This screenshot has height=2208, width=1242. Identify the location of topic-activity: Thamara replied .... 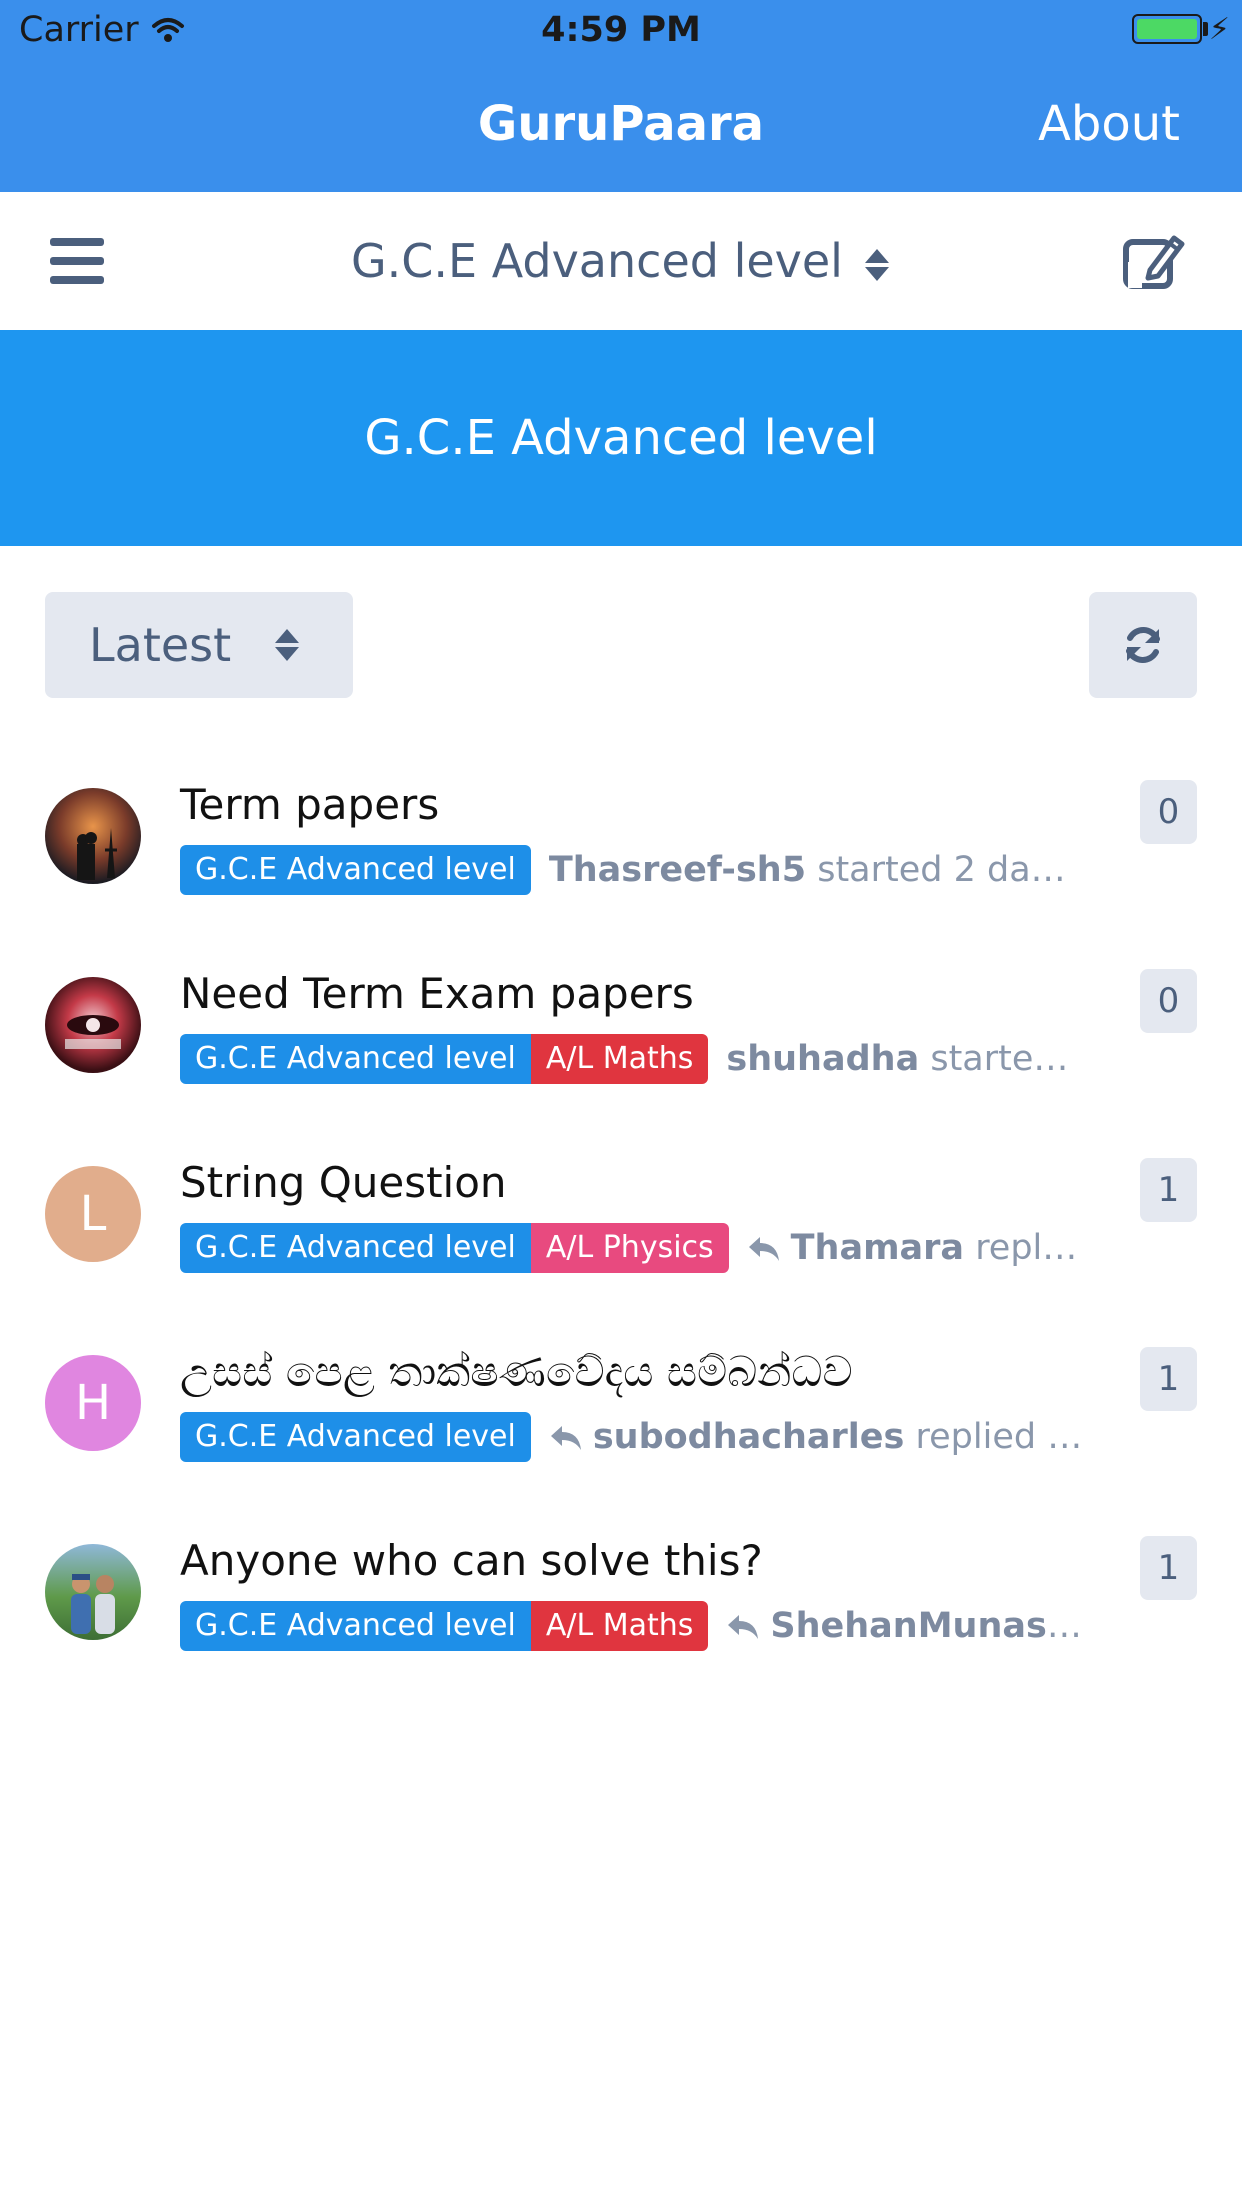
(916, 1248).